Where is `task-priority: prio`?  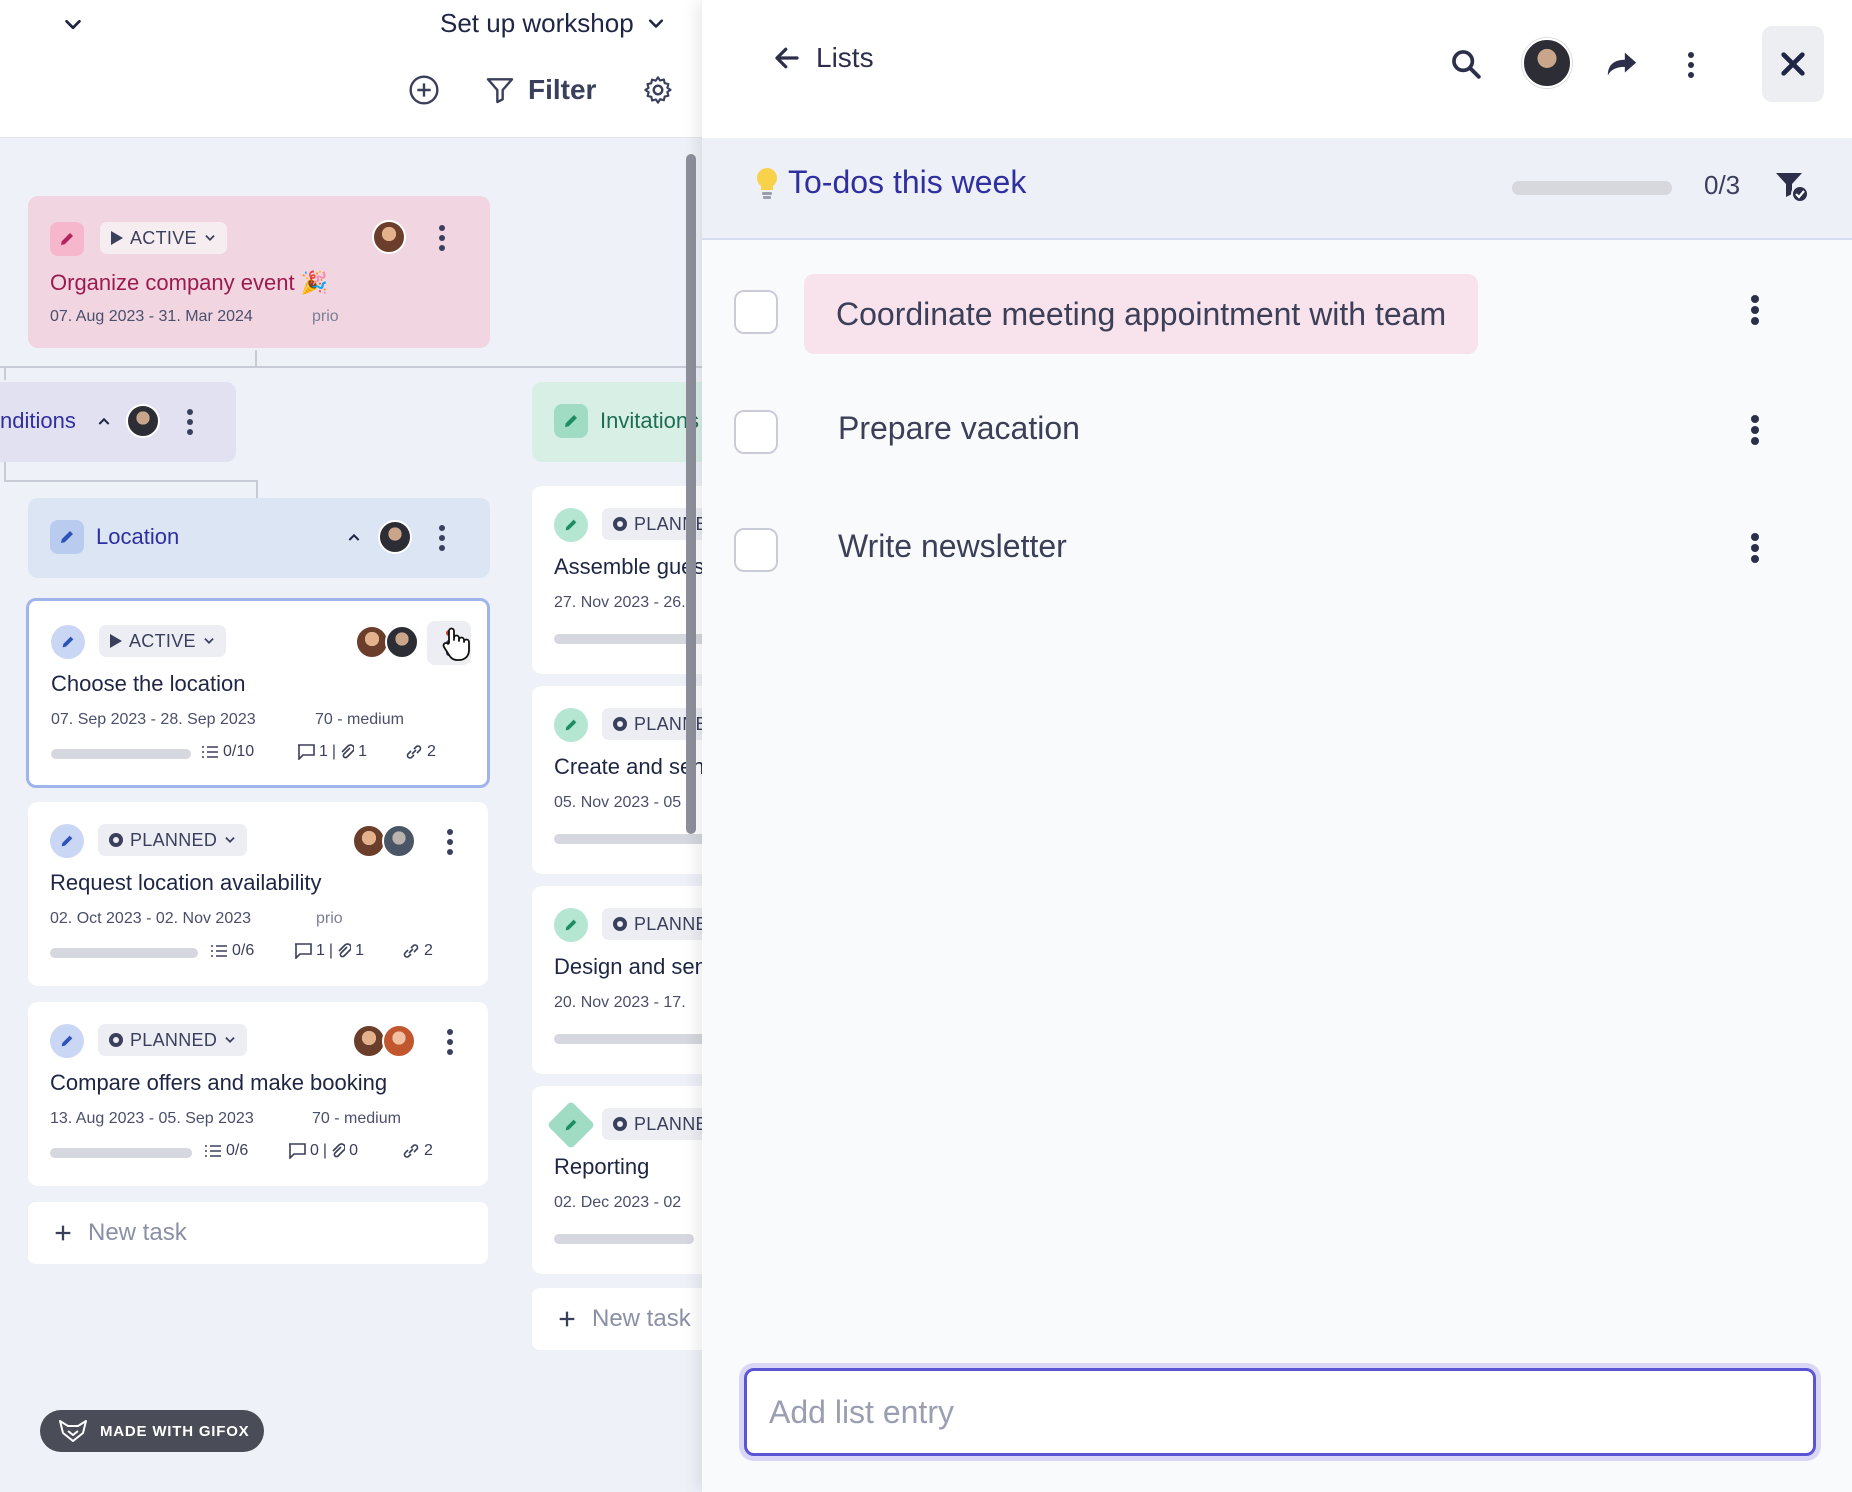 task-priority: prio is located at coordinates (329, 918).